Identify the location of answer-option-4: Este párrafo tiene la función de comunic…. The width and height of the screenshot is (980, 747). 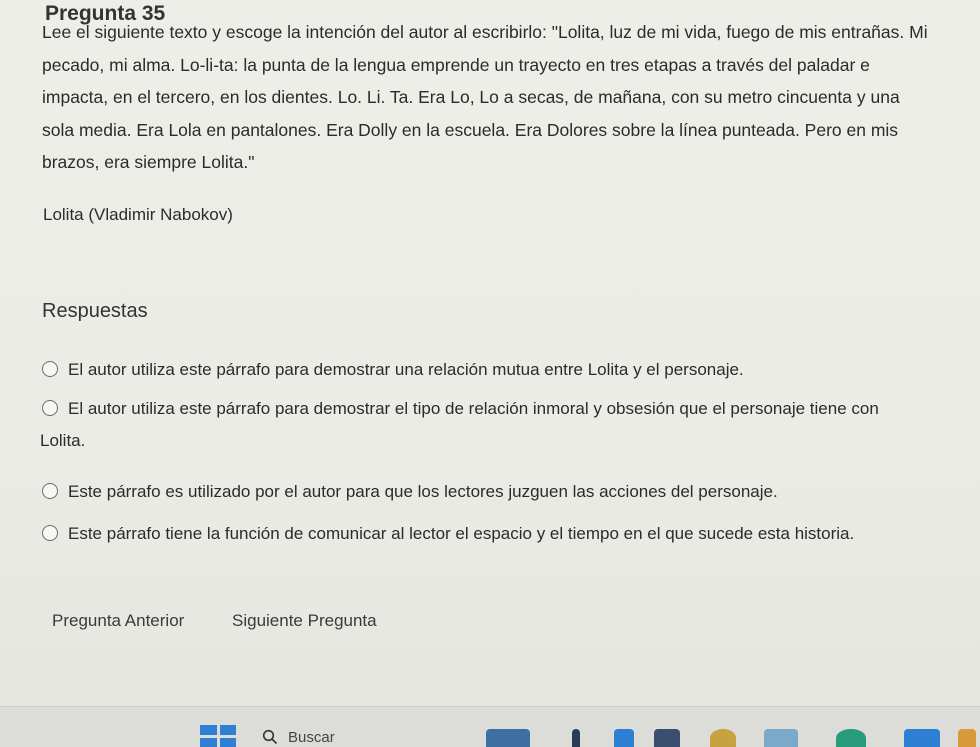
(480, 534).